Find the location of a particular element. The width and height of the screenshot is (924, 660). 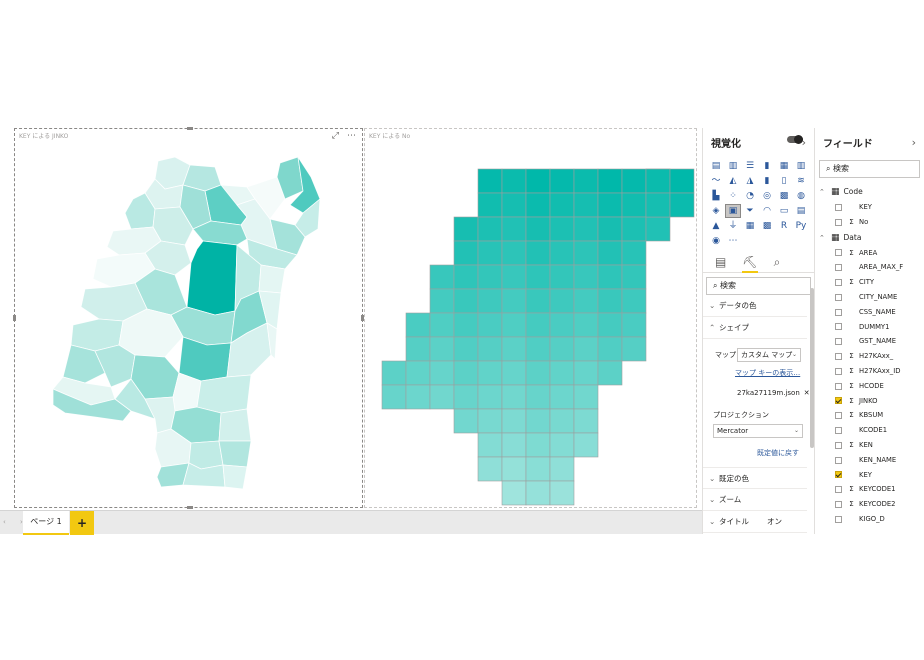

stacked-bar-icon: ▤ is located at coordinates (716, 166).